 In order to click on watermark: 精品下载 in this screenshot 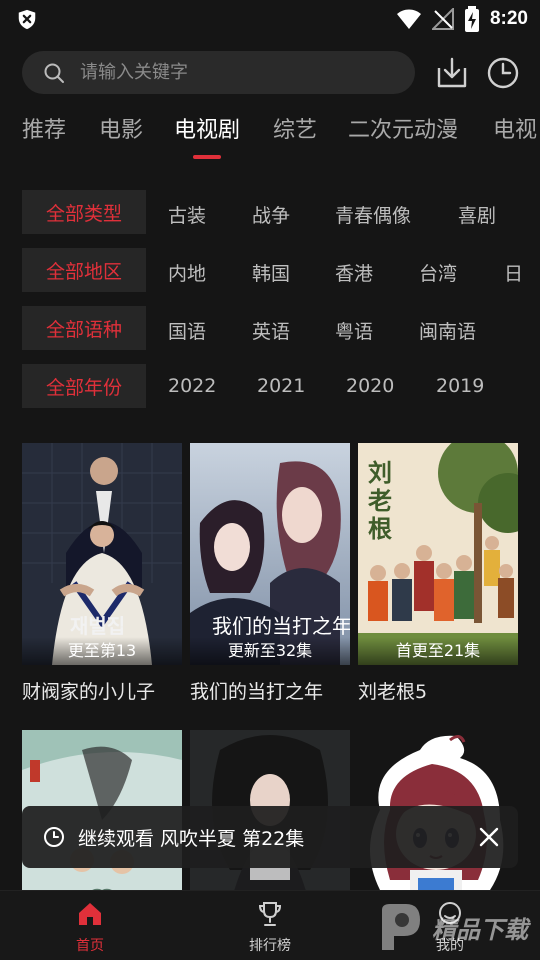, I will do `click(456, 928)`.